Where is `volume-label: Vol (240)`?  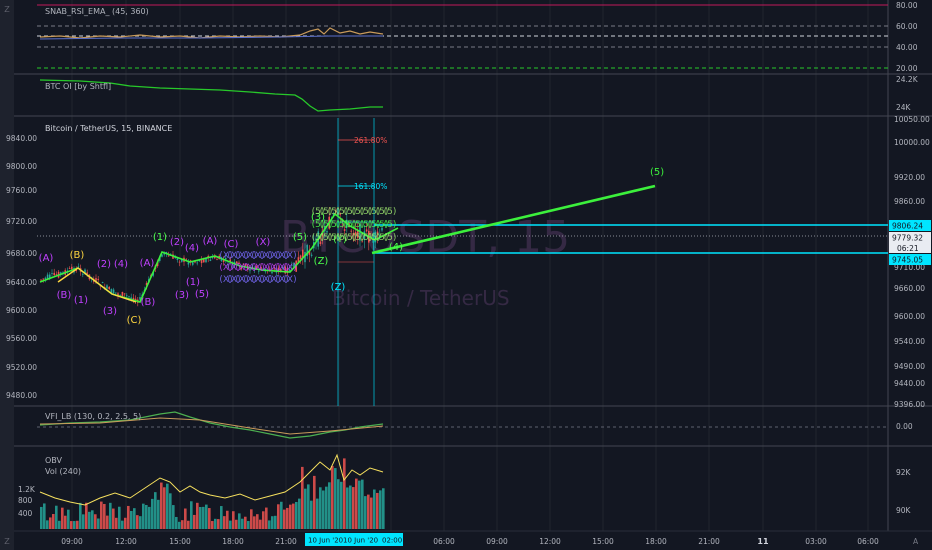
volume-label: Vol (240) is located at coordinates (63, 471).